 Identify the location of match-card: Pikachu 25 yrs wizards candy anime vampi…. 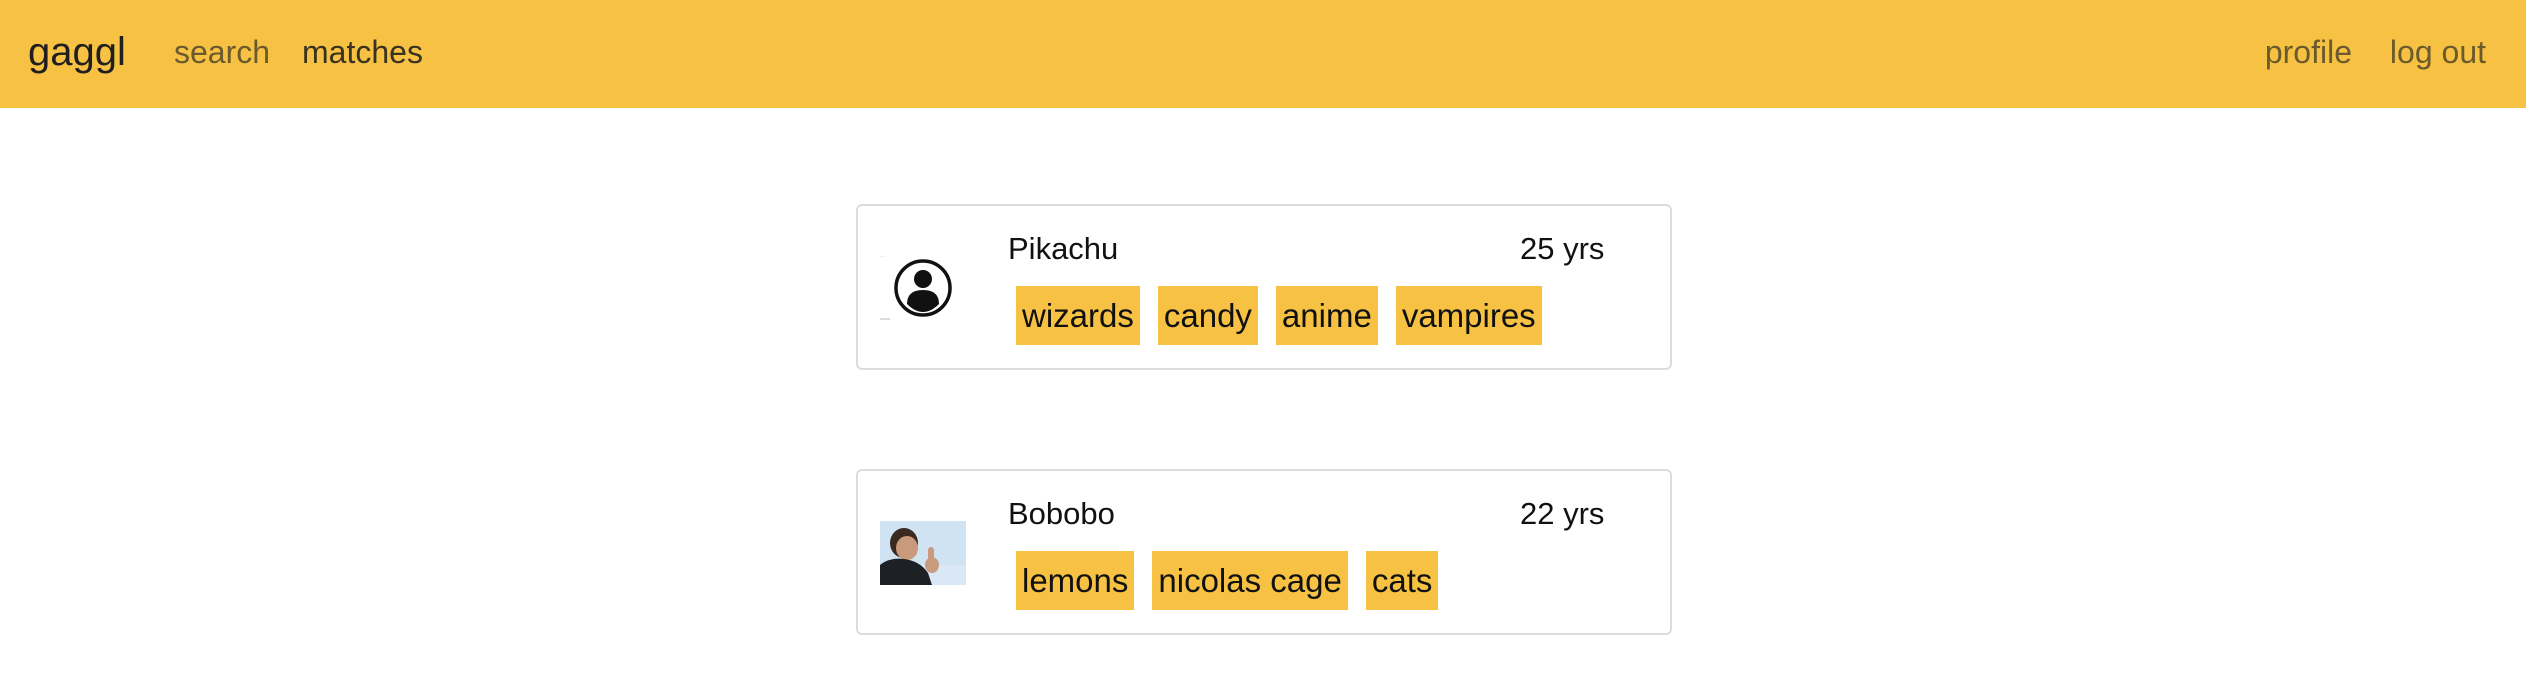
(1264, 287).